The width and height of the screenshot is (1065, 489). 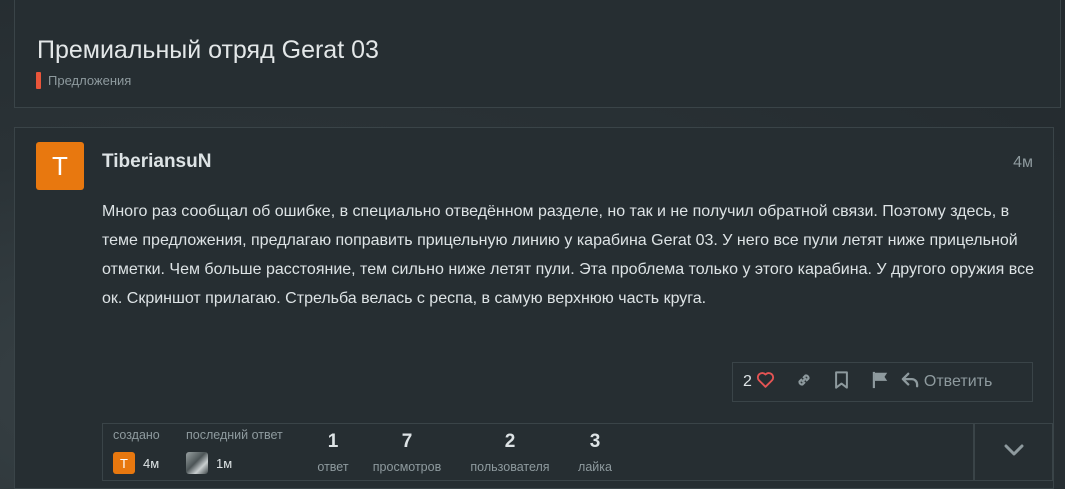 I want to click on stat-likes: 3 лайка, so click(x=595, y=452).